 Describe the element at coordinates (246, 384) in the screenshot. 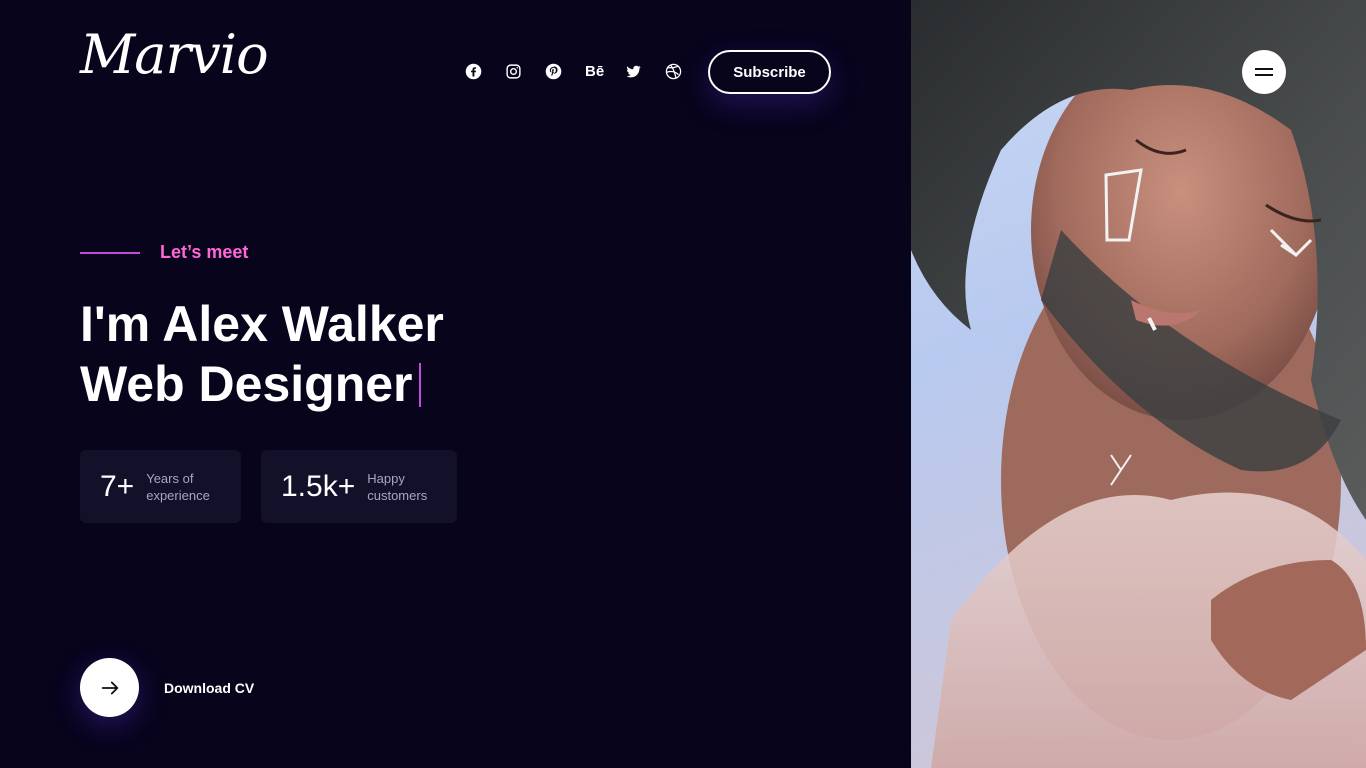

I see `headline-line-2: Web Designer` at that location.